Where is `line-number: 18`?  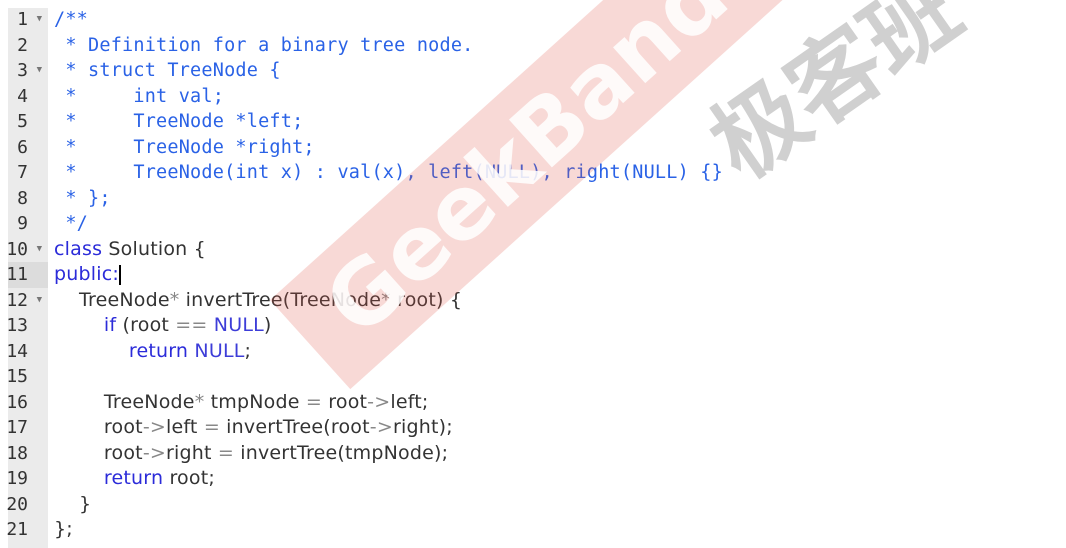 line-number: 18 is located at coordinates (27, 454).